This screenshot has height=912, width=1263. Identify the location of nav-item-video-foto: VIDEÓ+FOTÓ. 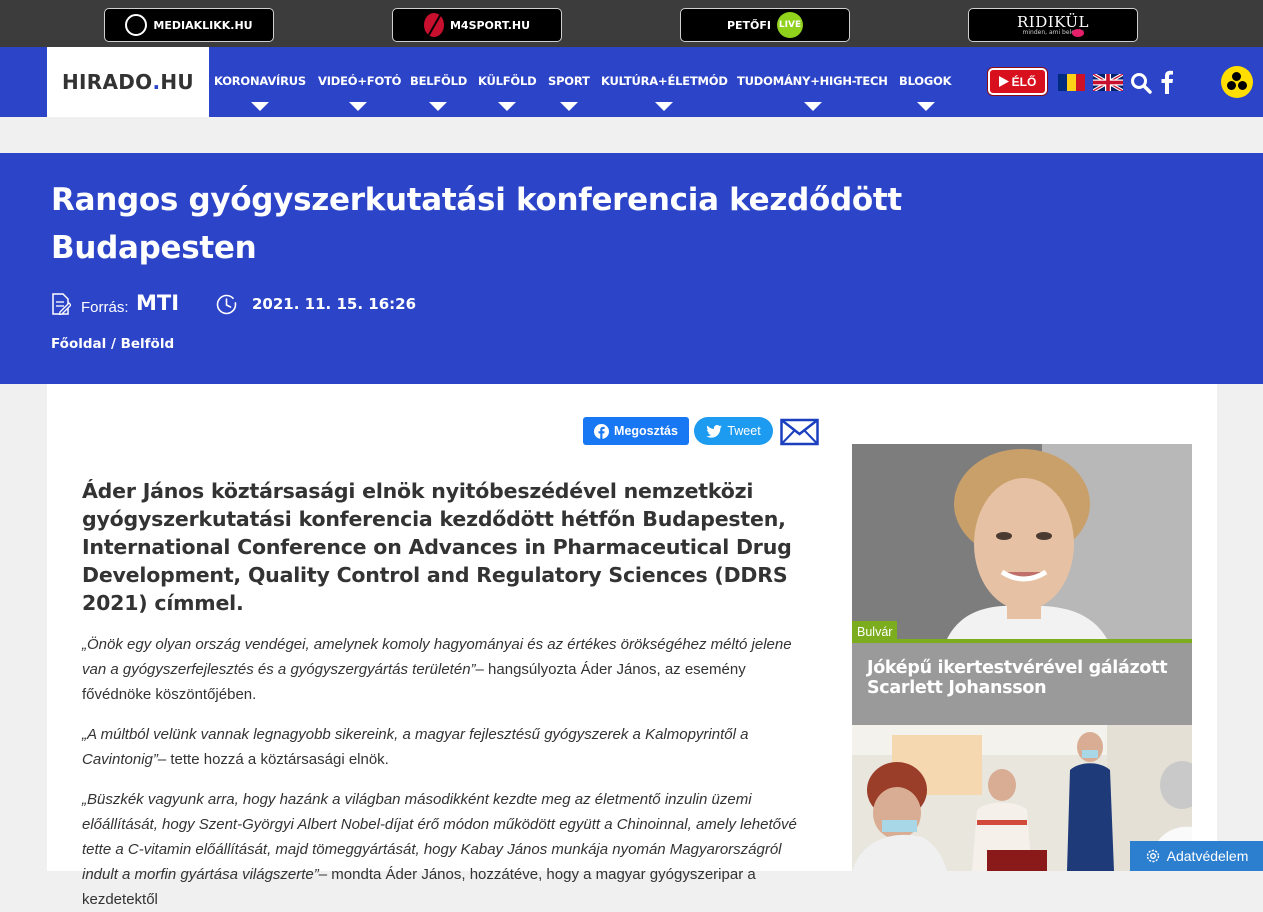
(359, 81).